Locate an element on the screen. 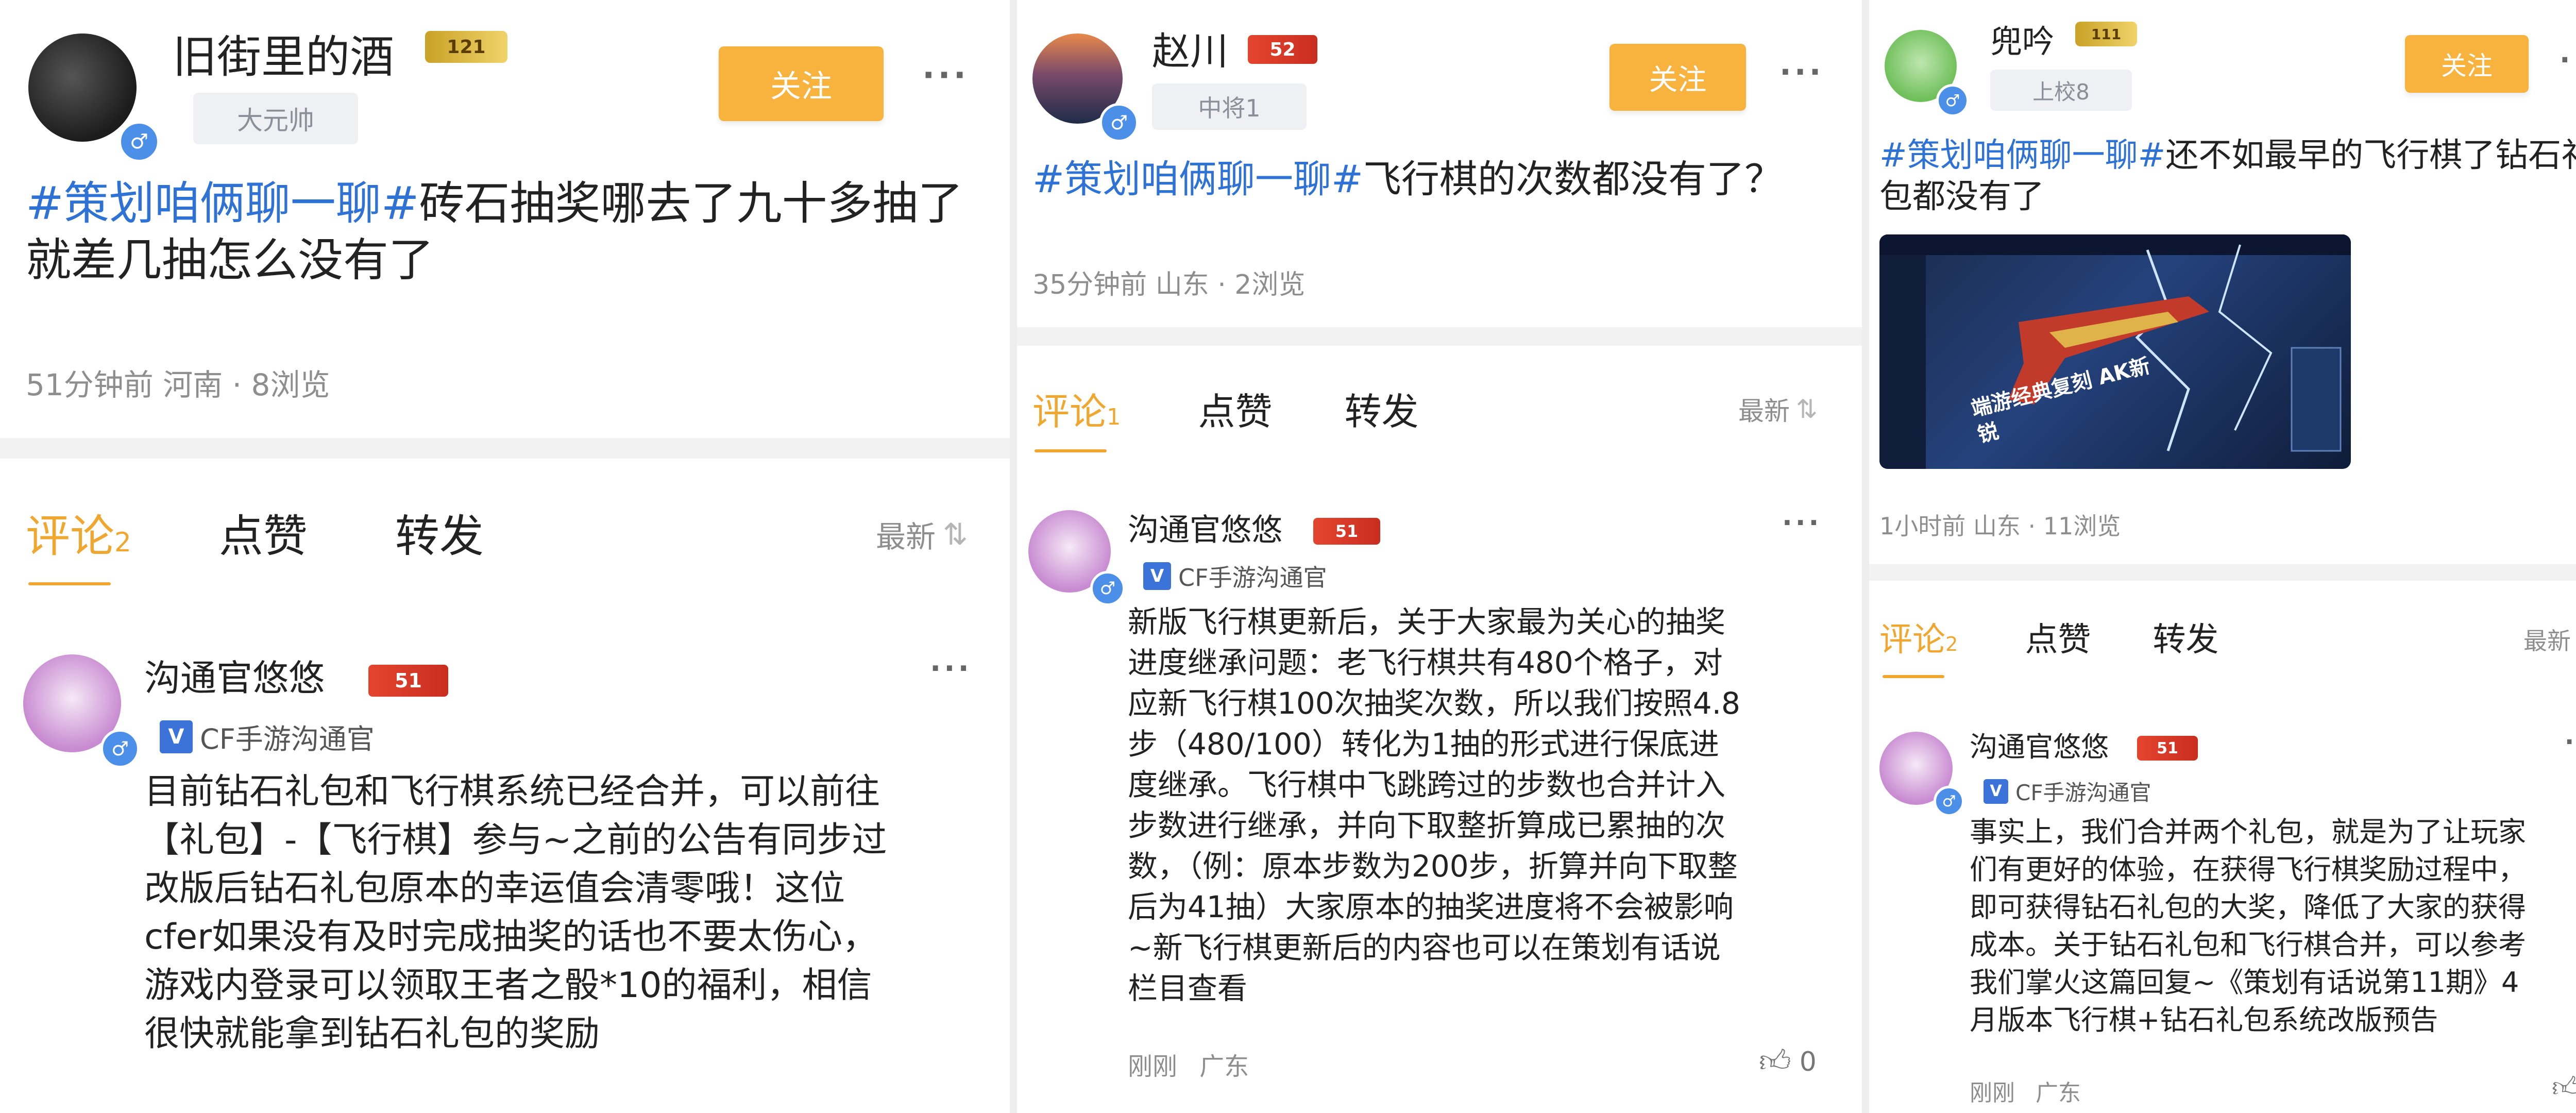  level-shield-icon: 52 is located at coordinates (1282, 49).